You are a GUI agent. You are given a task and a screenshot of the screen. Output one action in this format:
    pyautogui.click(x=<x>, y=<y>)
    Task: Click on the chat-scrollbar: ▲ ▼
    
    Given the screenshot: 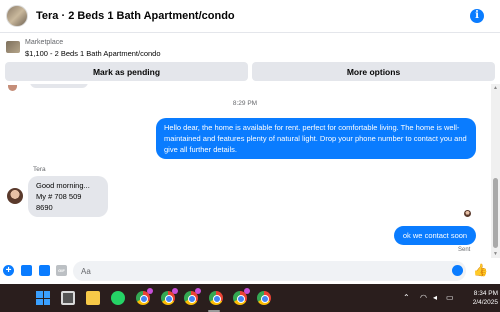 What is the action you would take?
    pyautogui.click(x=495, y=171)
    